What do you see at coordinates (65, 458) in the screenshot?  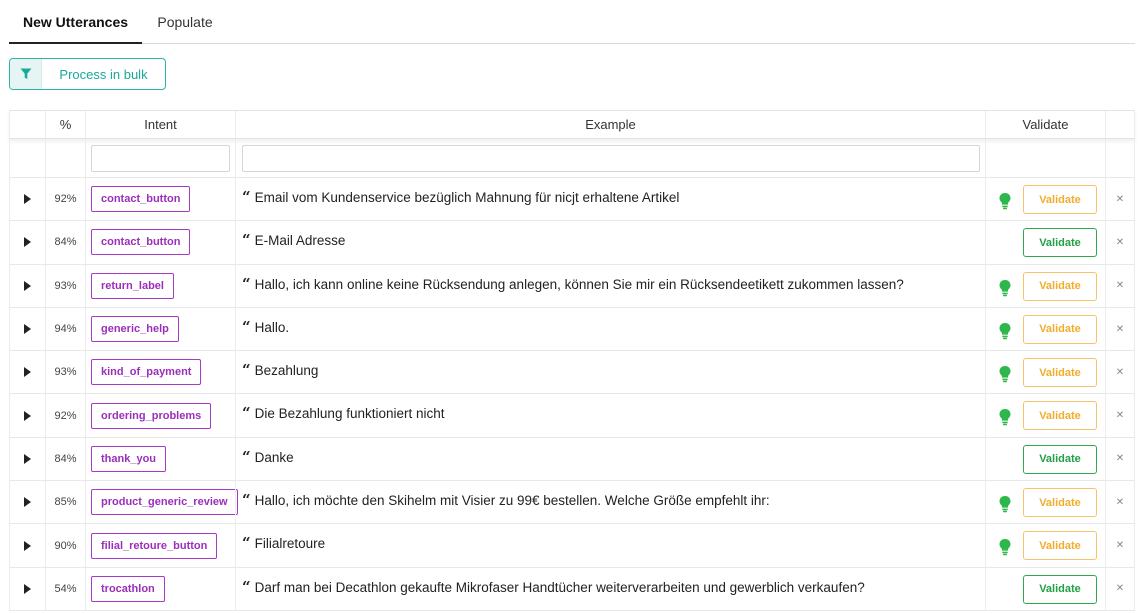 I see `confidence-percent: 84%` at bounding box center [65, 458].